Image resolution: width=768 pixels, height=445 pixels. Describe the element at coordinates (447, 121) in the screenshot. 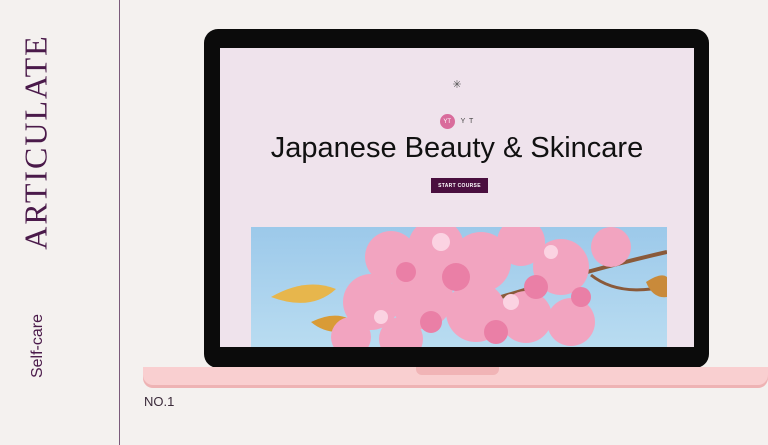

I see `avatar: YT` at that location.